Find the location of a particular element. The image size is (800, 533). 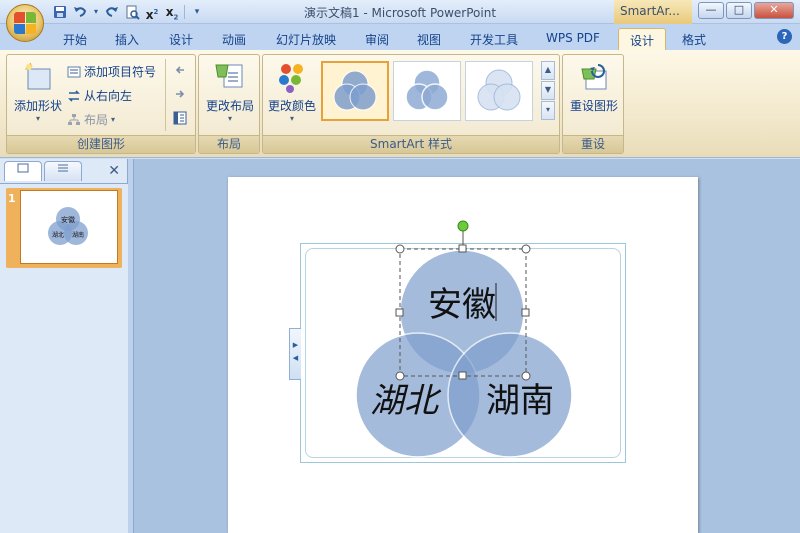

smartart-style-gallery is located at coordinates (430, 91).